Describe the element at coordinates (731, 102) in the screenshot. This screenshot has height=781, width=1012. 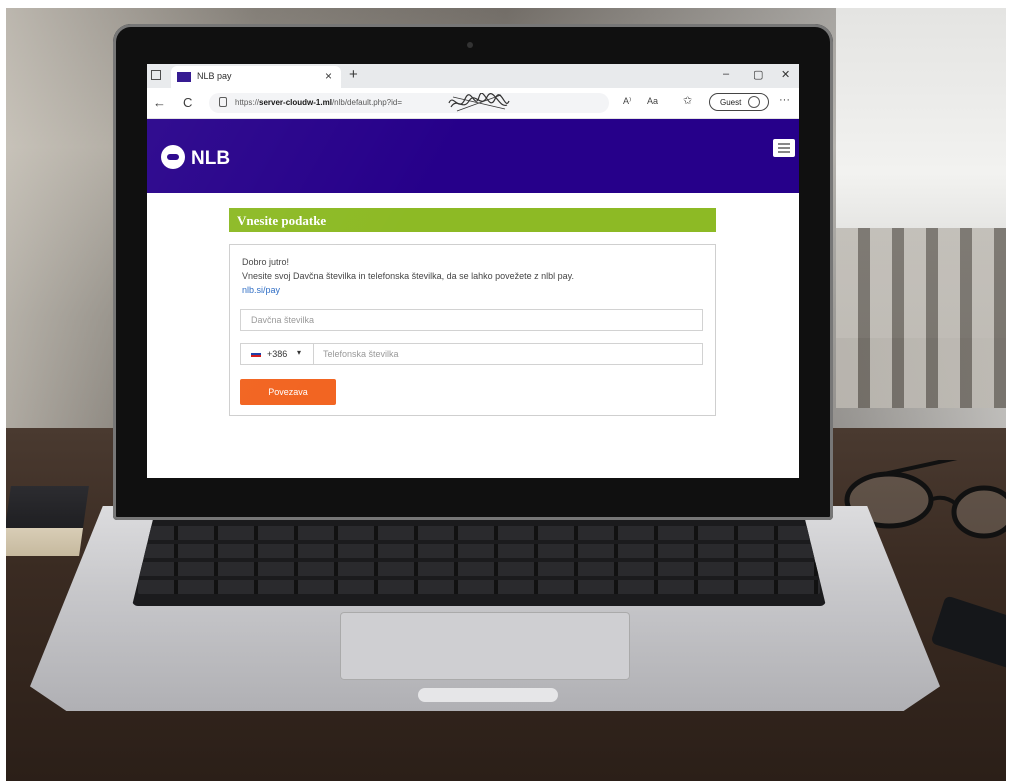
I see `guest-label: Guest` at that location.